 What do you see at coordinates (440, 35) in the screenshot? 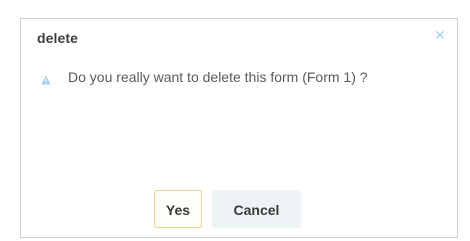
I see `close-icon: ✕` at bounding box center [440, 35].